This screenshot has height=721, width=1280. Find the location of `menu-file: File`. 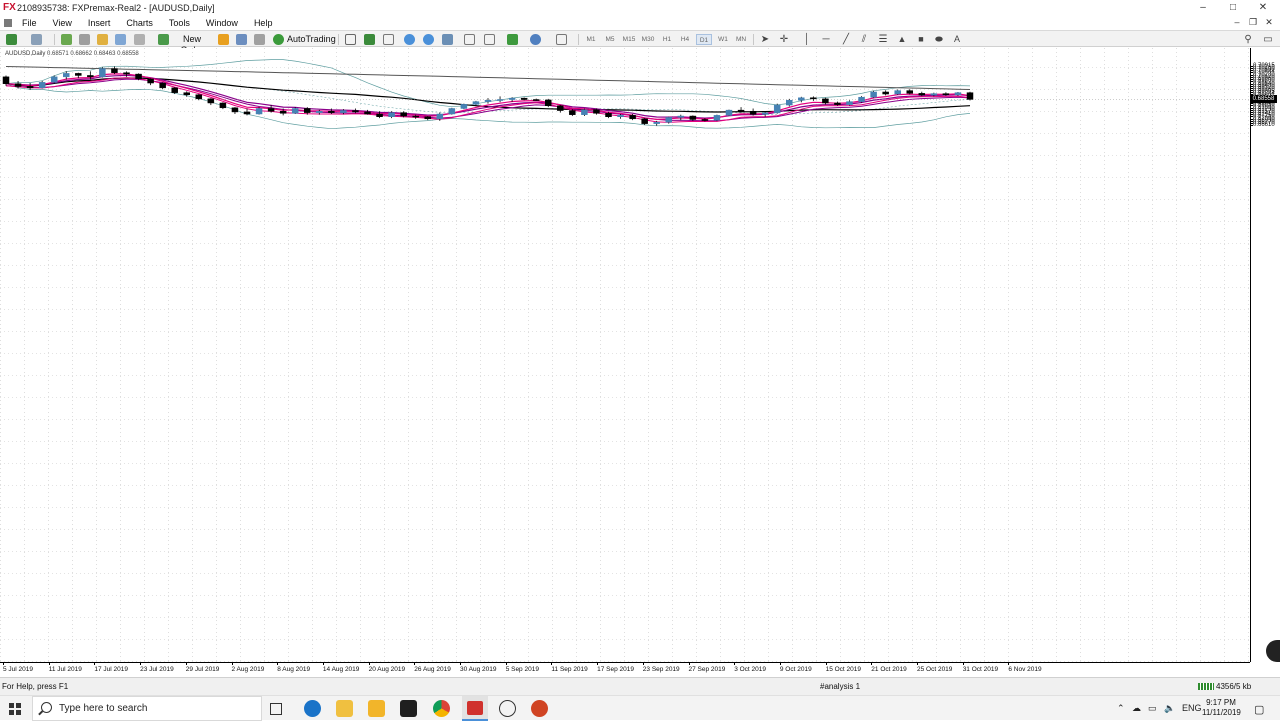

menu-file: File is located at coordinates (29, 23).